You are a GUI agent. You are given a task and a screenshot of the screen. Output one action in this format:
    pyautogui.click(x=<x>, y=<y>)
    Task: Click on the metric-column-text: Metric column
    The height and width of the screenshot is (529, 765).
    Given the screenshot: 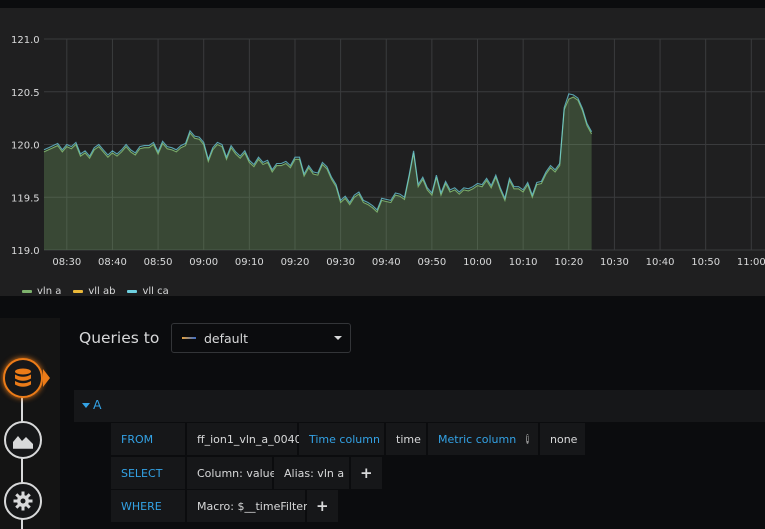 What is the action you would take?
    pyautogui.click(x=477, y=439)
    